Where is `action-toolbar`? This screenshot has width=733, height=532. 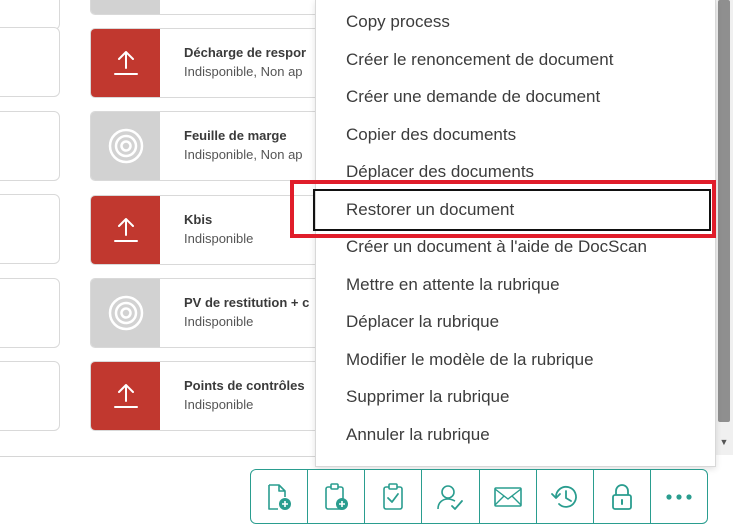
action-toolbar is located at coordinates (479, 496).